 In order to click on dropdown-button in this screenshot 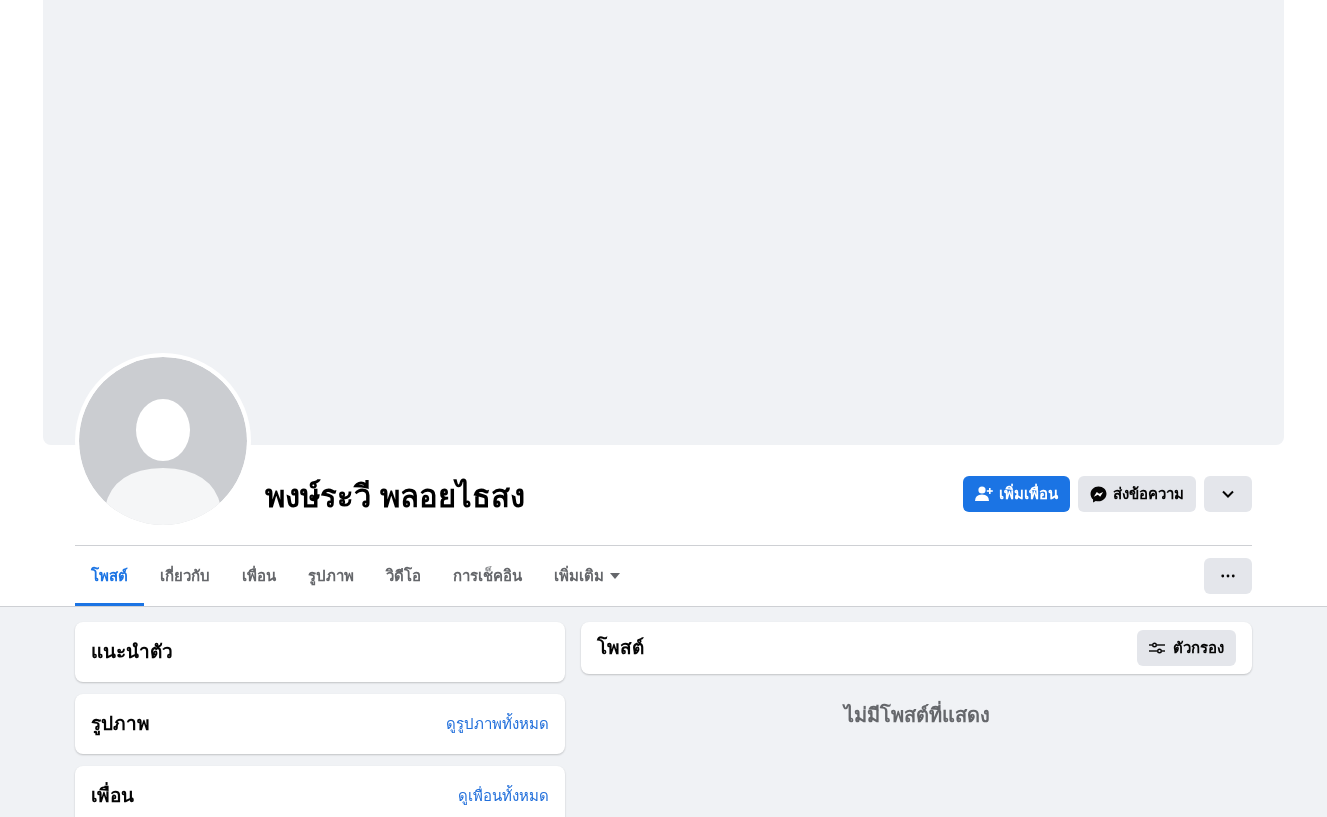, I will do `click(1228, 494)`.